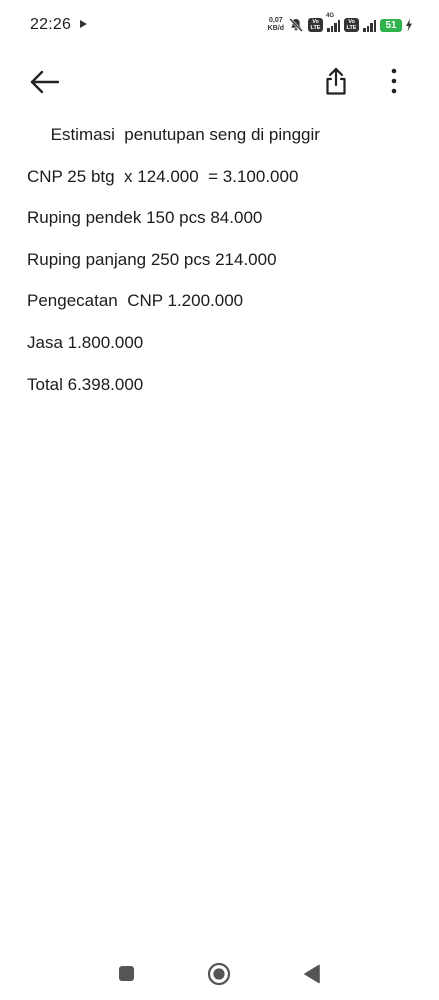 Image resolution: width=439 pixels, height=1000 pixels. I want to click on navigation-bar, so click(219, 974).